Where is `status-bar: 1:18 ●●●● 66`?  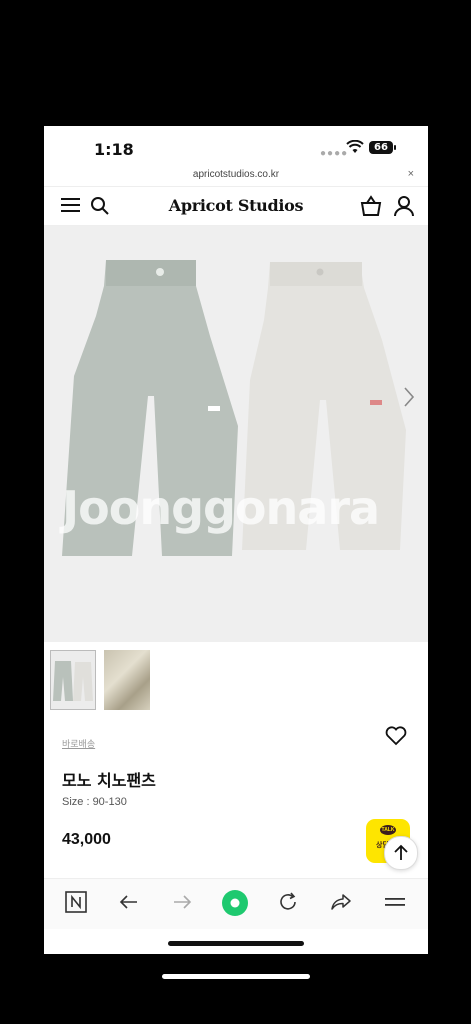 status-bar: 1:18 ●●●● 66 is located at coordinates (236, 146).